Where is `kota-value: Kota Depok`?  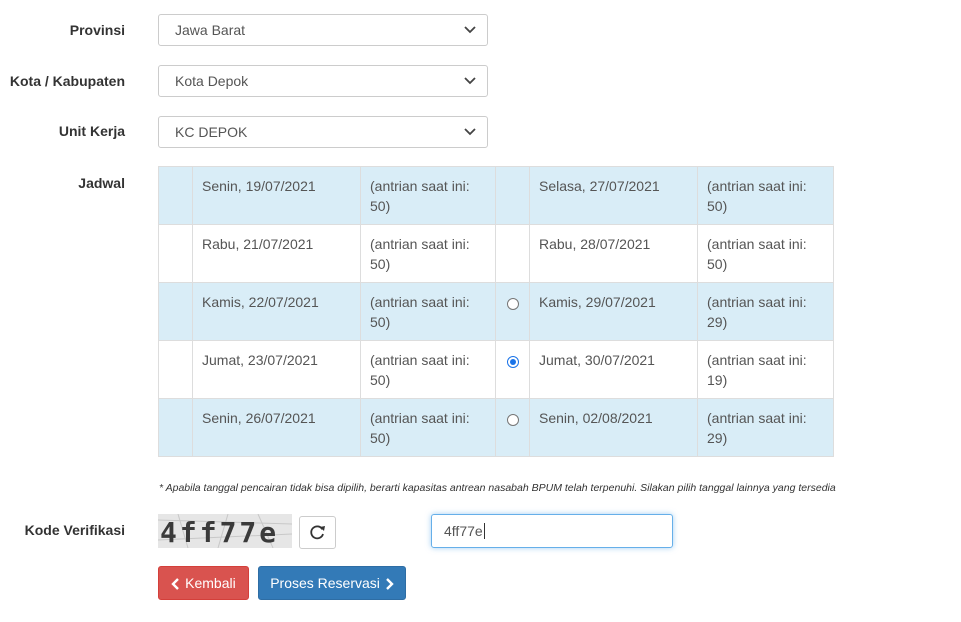
kota-value: Kota Depok is located at coordinates (212, 81).